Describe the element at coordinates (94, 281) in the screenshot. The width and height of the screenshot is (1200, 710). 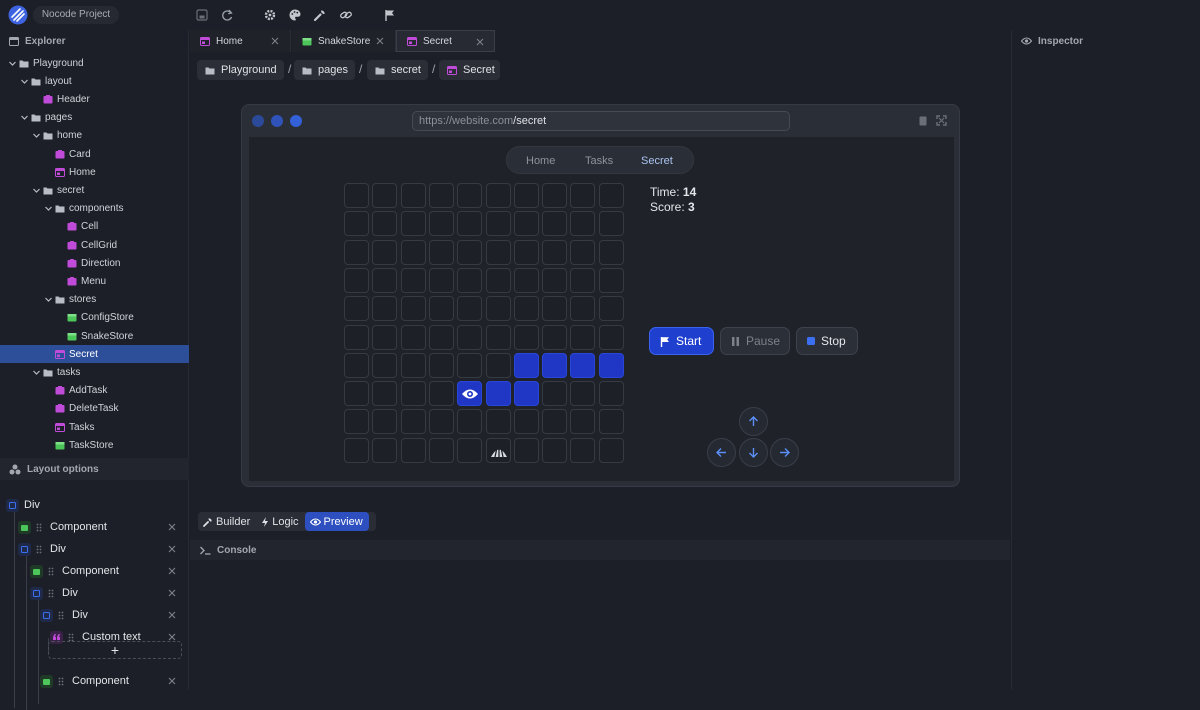
I see `tree-item-menu: Menu` at that location.